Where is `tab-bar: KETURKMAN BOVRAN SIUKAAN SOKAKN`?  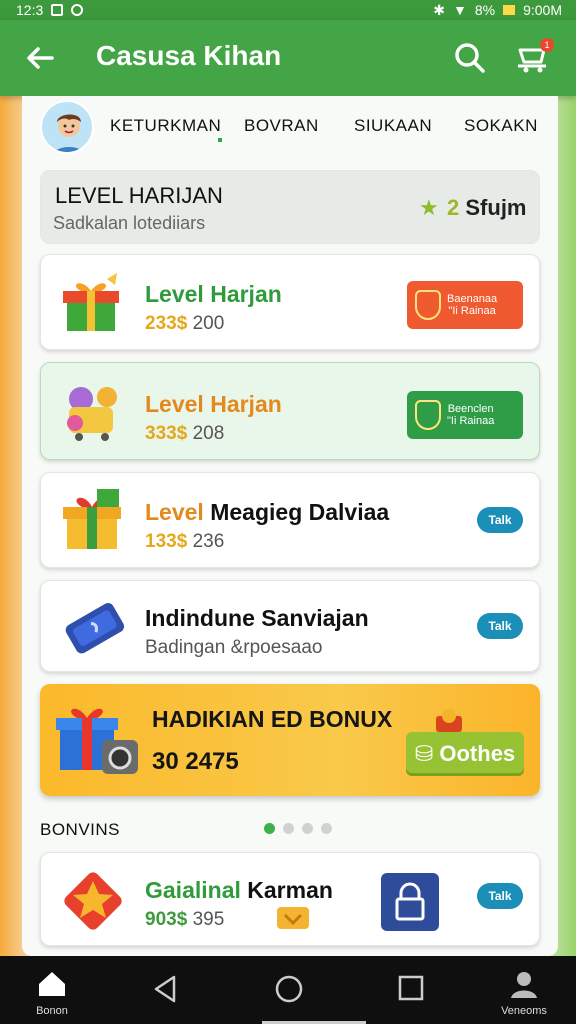 tab-bar: KETURKMAN BOVRAN SIUKAAN SOKAKN is located at coordinates (290, 126).